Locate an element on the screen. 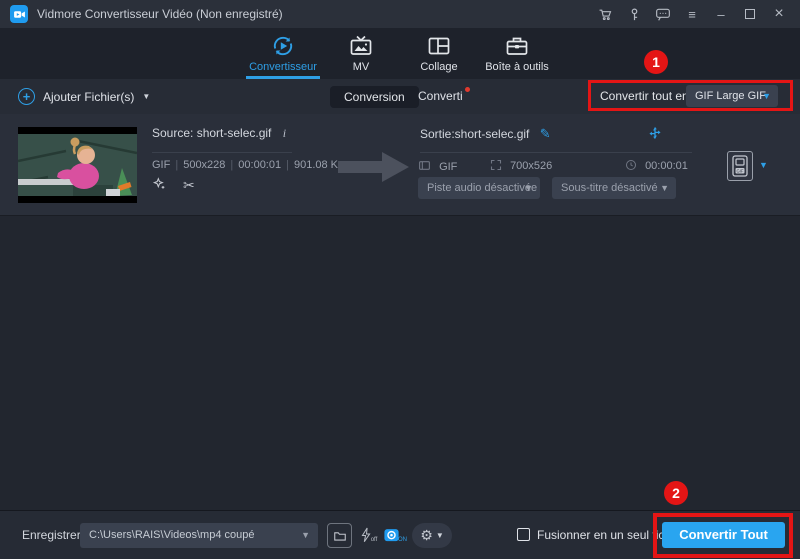  tab-collage: Collage is located at coordinates (439, 53).